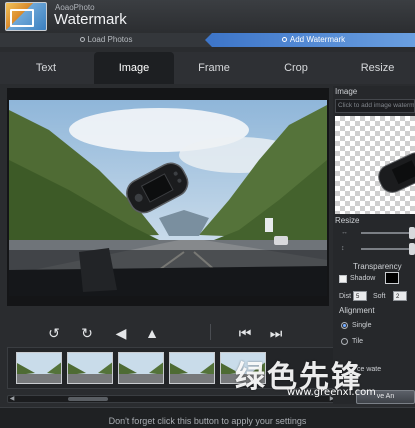  I want to click on step-load-photos: Load Photos, so click(106, 40).